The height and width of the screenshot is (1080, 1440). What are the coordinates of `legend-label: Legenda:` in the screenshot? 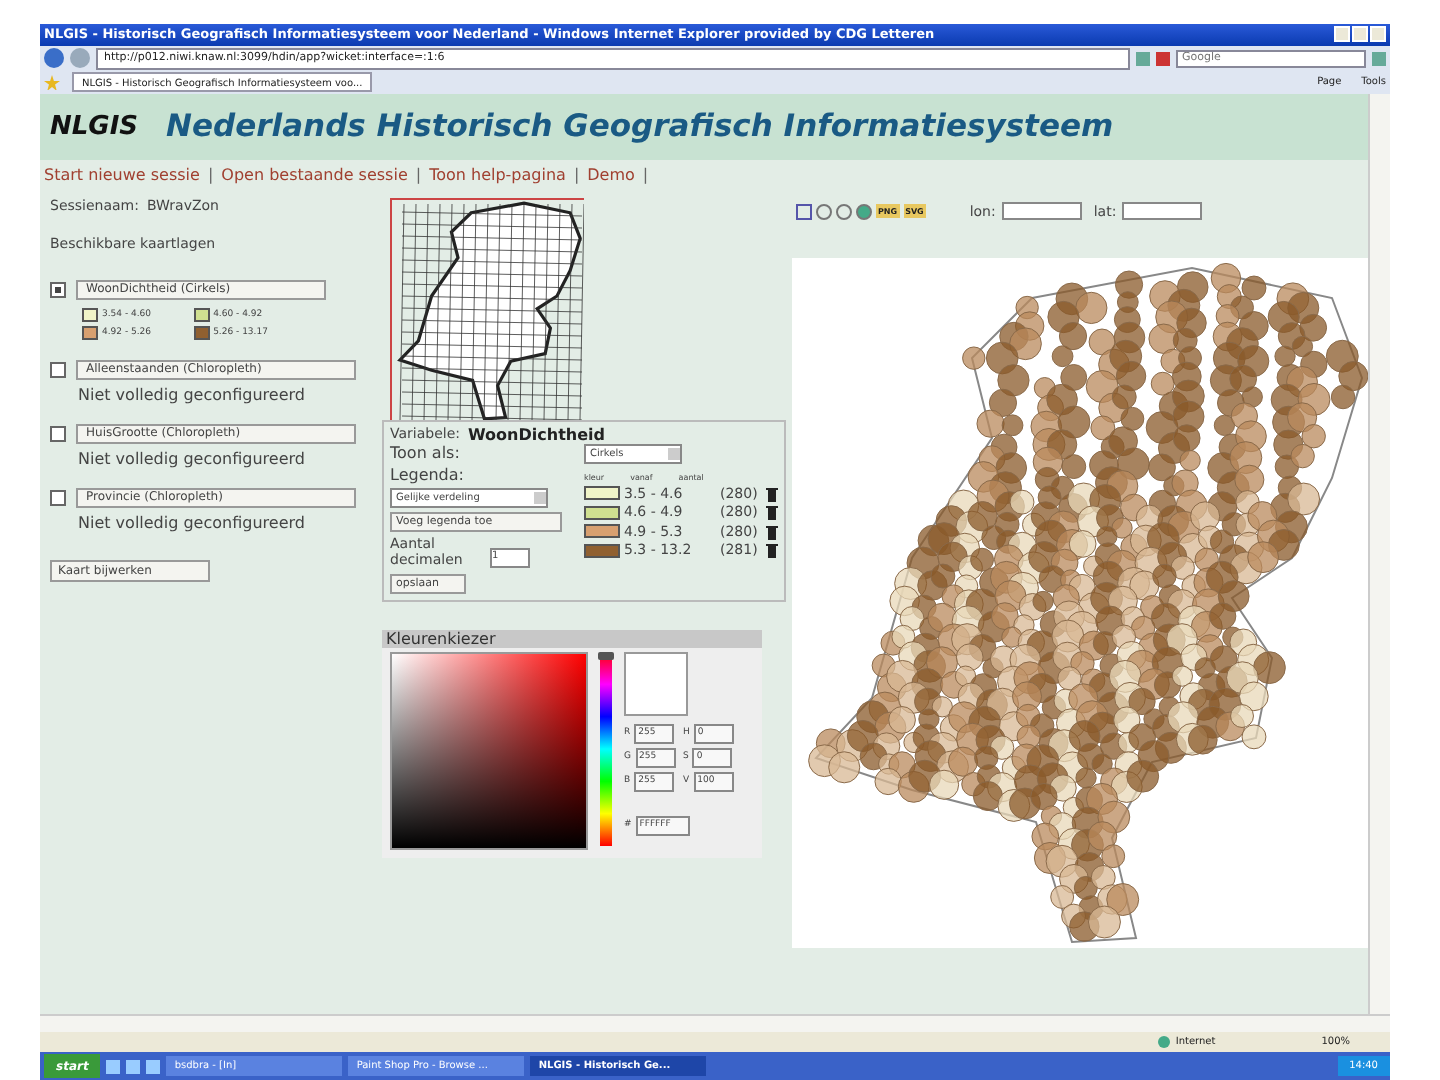 It's located at (428, 474).